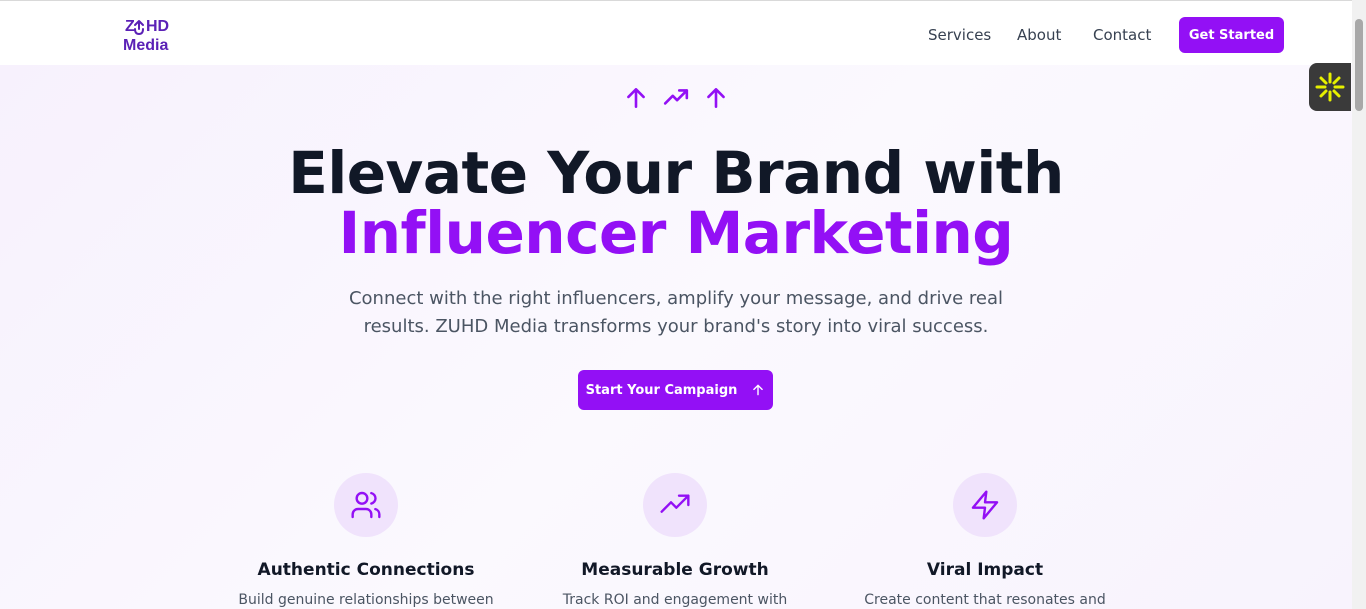 This screenshot has height=609, width=1366. I want to click on start-campaign-label: Start Your Campaign, so click(661, 390).